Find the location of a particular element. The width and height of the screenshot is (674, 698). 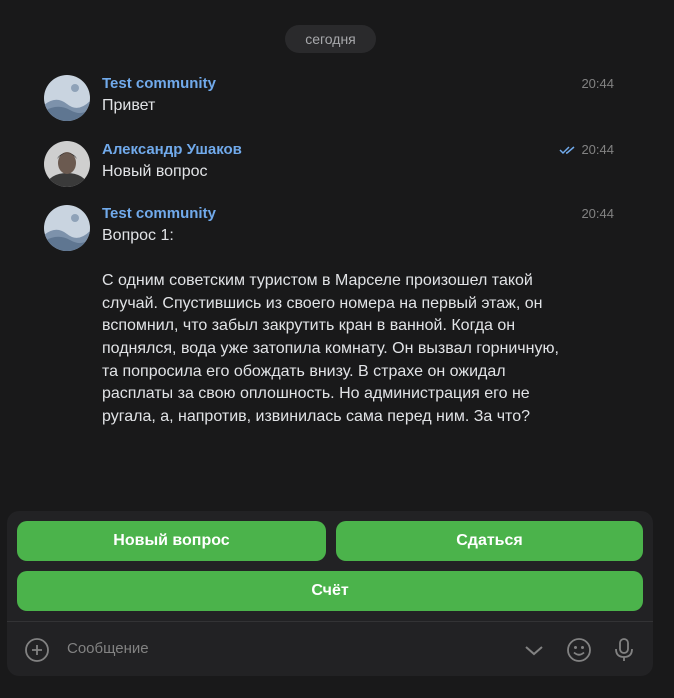

new-question-button: Новый вопрос is located at coordinates (171, 541).